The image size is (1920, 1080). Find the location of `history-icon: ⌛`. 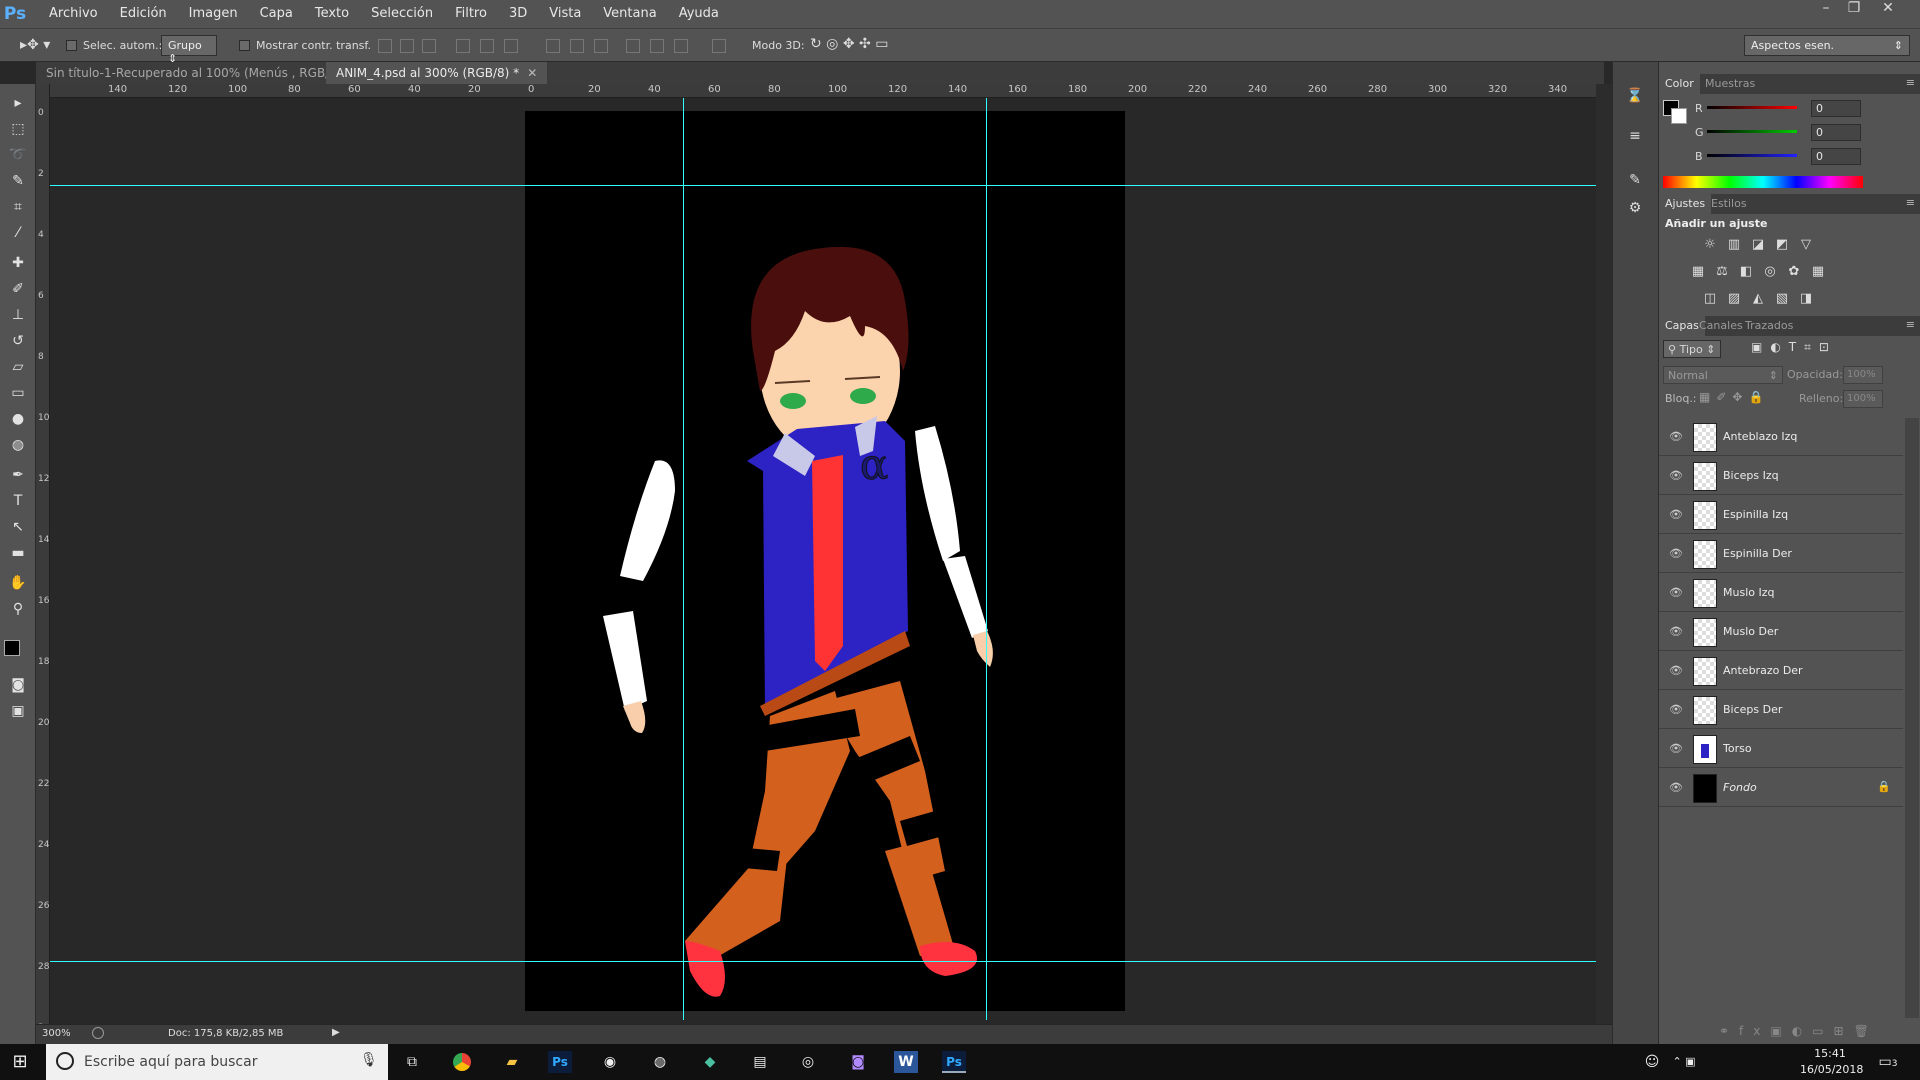

history-icon: ⌛ is located at coordinates (1635, 99).